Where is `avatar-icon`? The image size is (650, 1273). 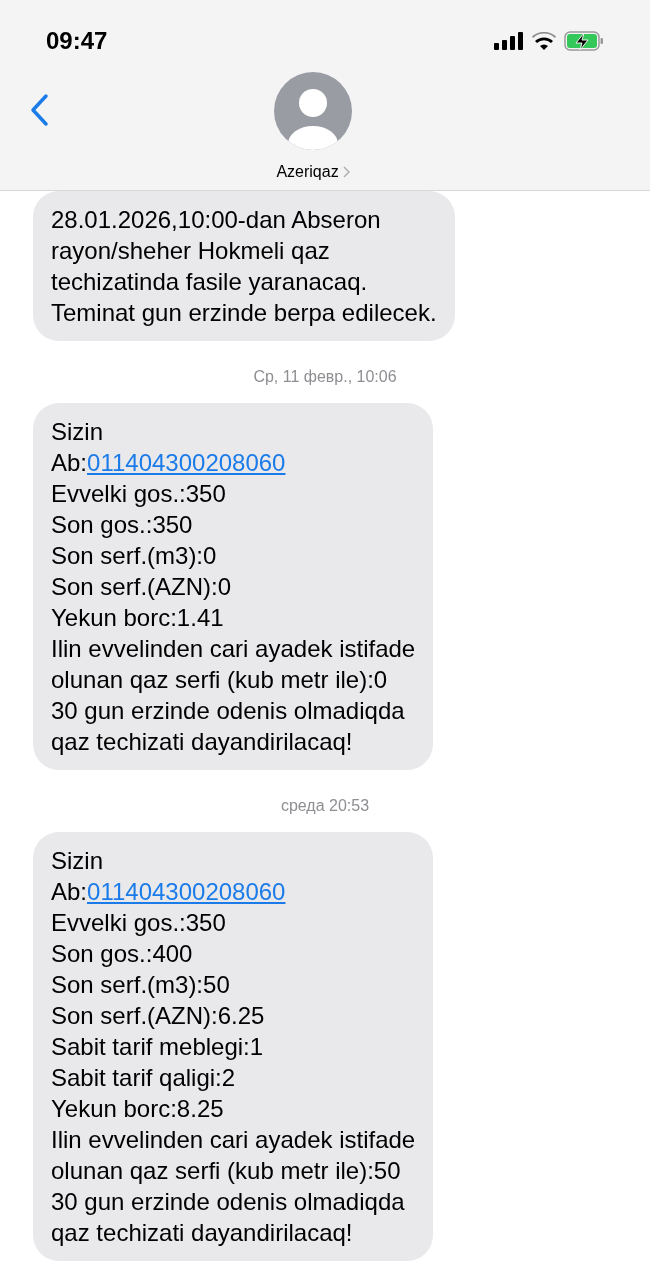 avatar-icon is located at coordinates (313, 111).